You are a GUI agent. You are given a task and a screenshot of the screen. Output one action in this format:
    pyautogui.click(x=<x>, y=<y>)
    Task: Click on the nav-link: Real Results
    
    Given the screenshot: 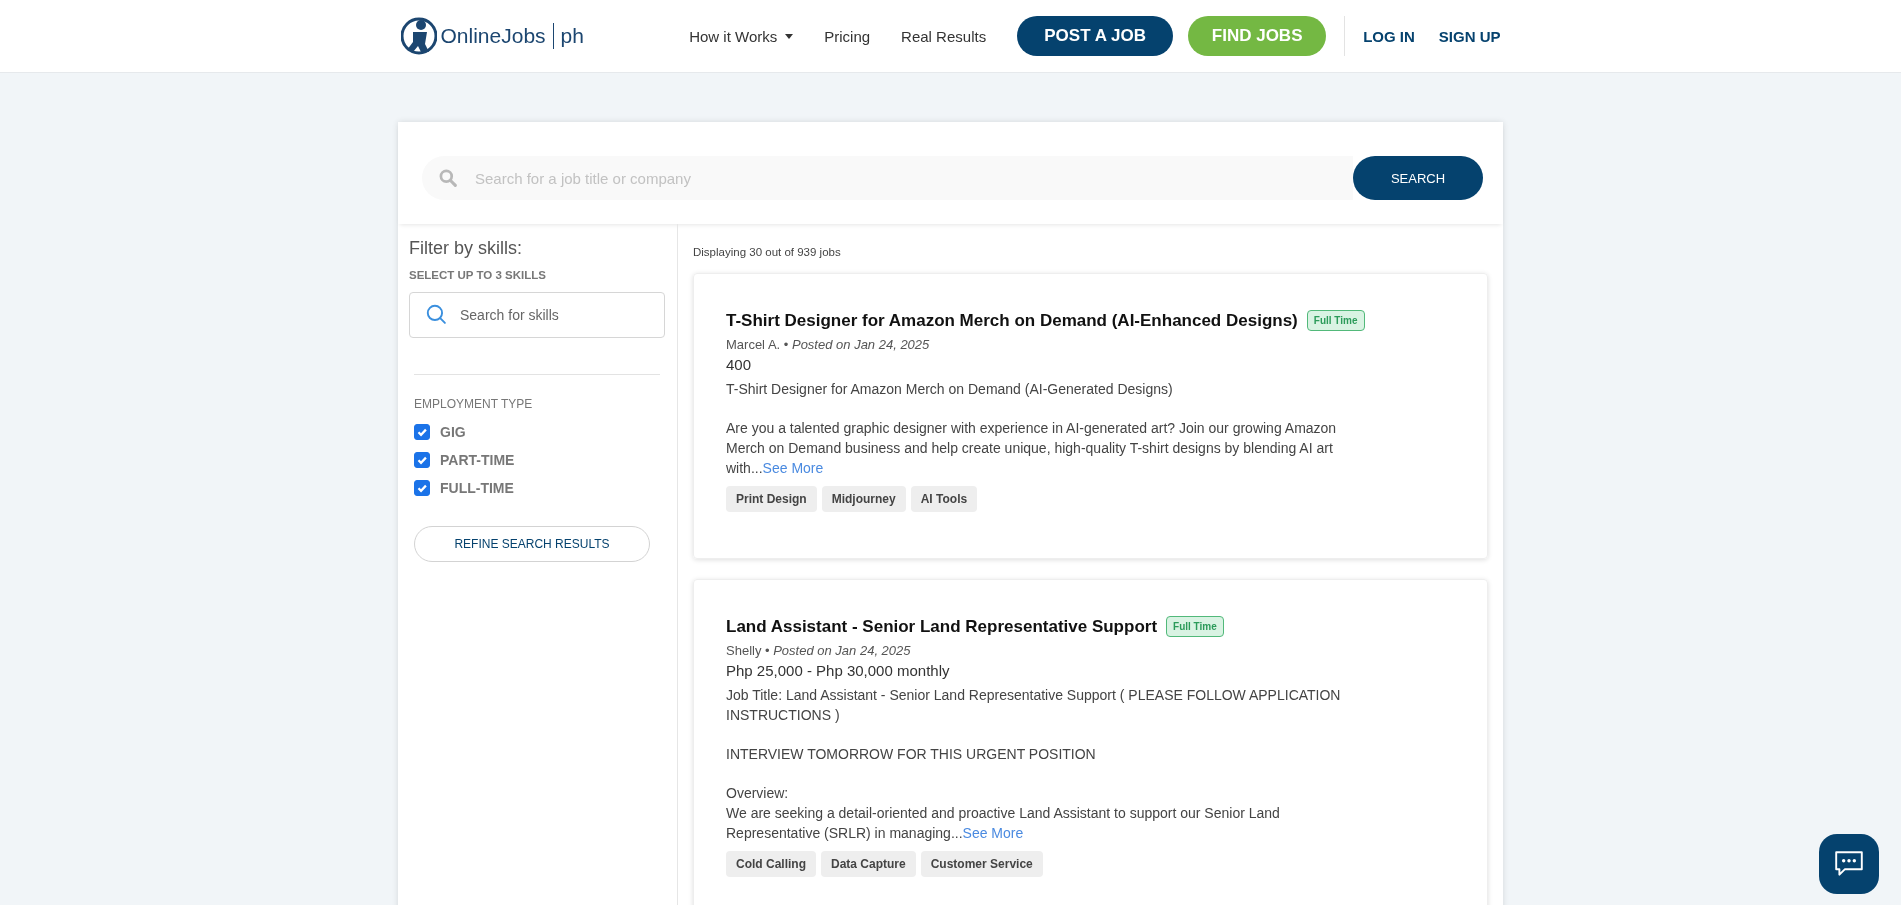 What is the action you would take?
    pyautogui.click(x=944, y=36)
    